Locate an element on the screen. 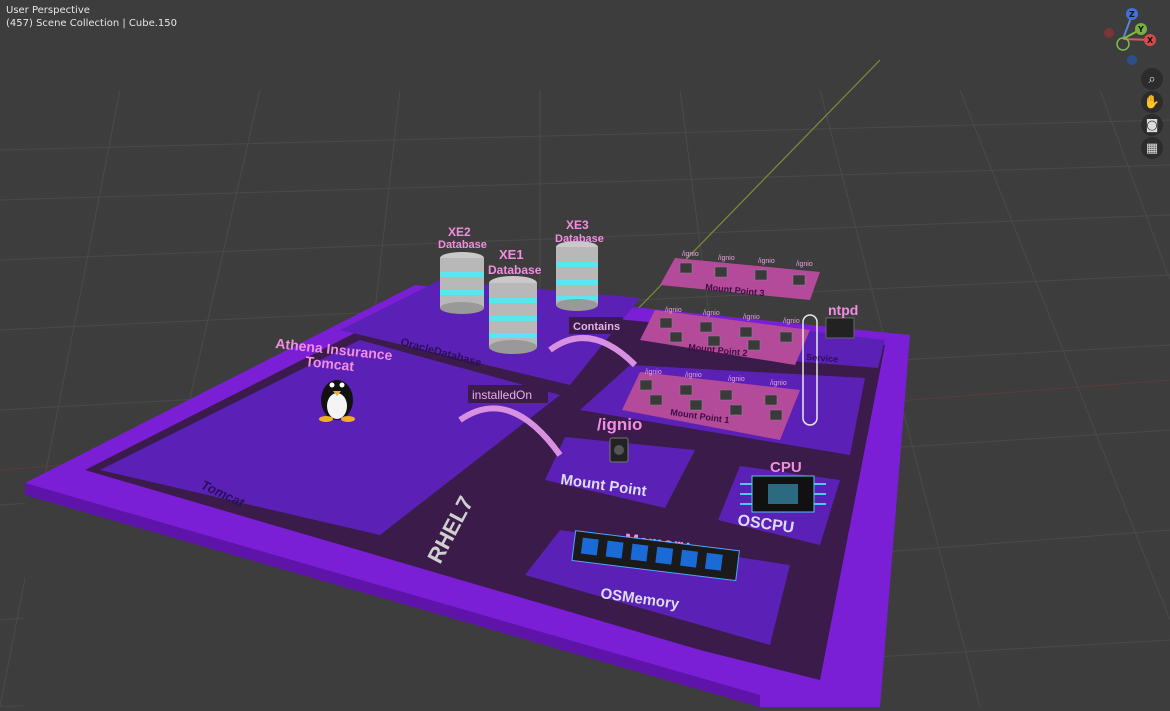 The height and width of the screenshot is (711, 1170). database-xe3 is located at coordinates (577, 276).